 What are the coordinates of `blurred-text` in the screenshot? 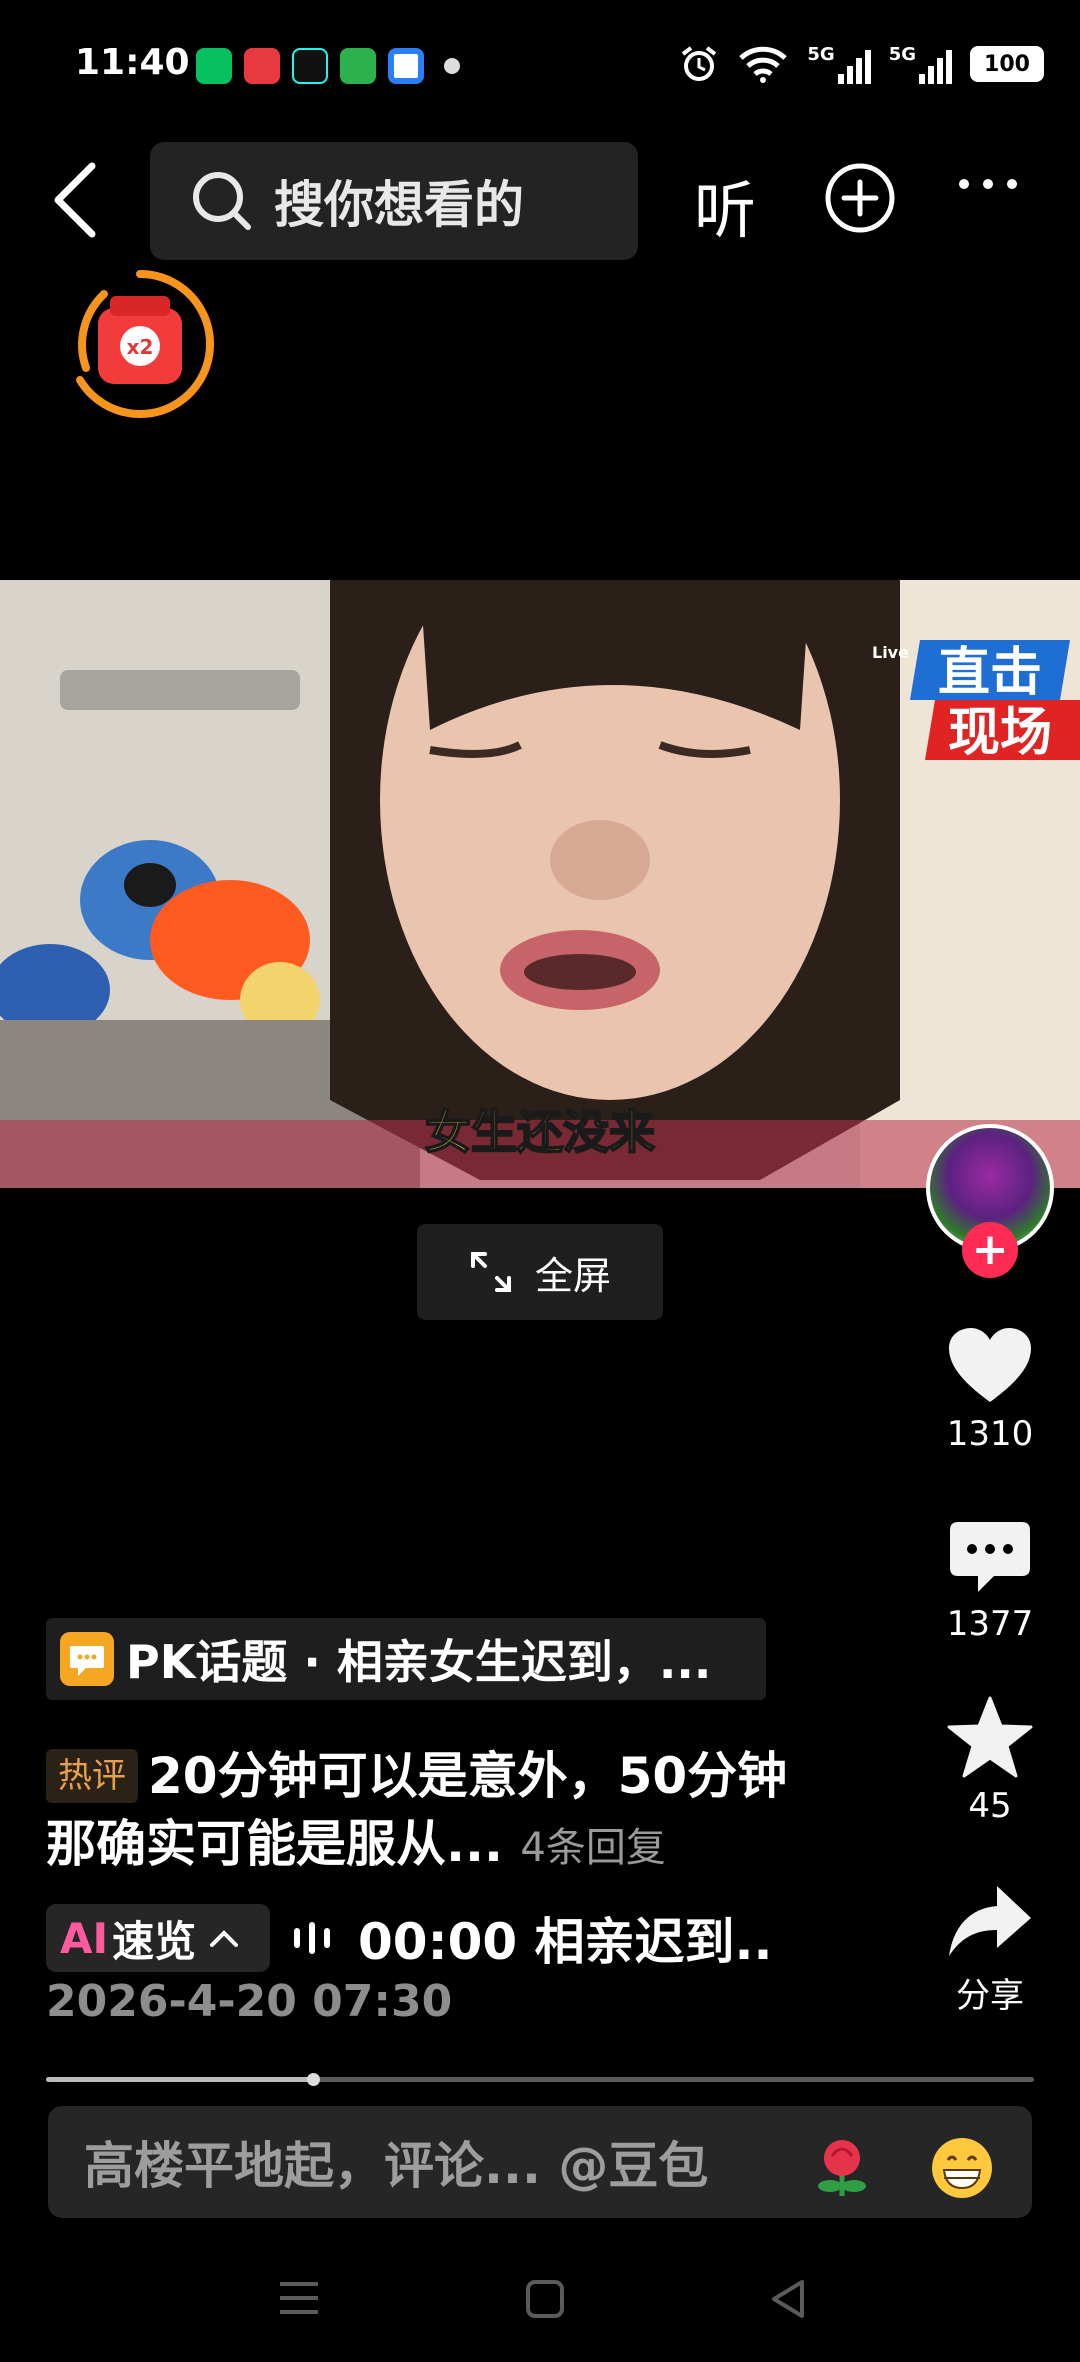 It's located at (180, 690).